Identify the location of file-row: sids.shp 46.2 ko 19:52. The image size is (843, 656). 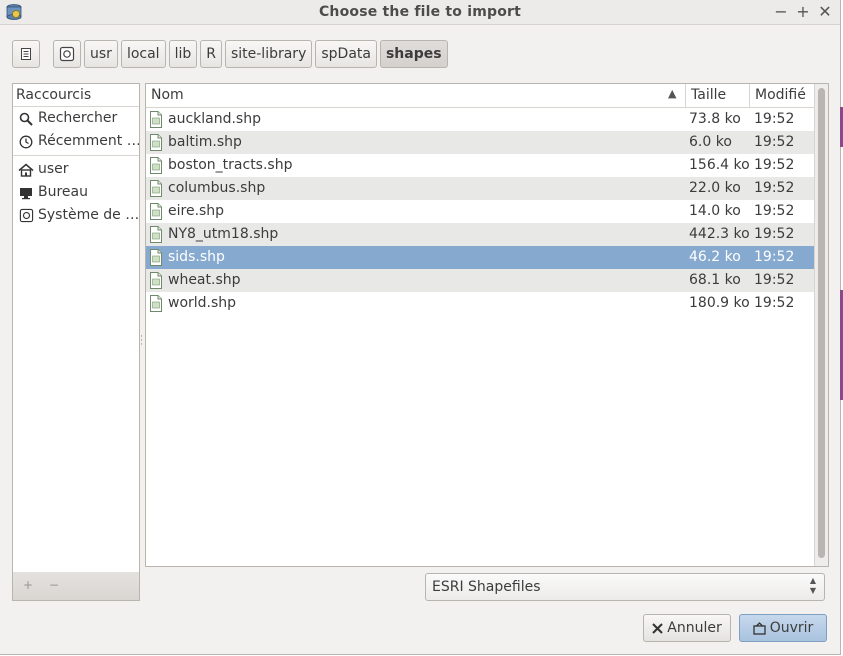
(480, 257).